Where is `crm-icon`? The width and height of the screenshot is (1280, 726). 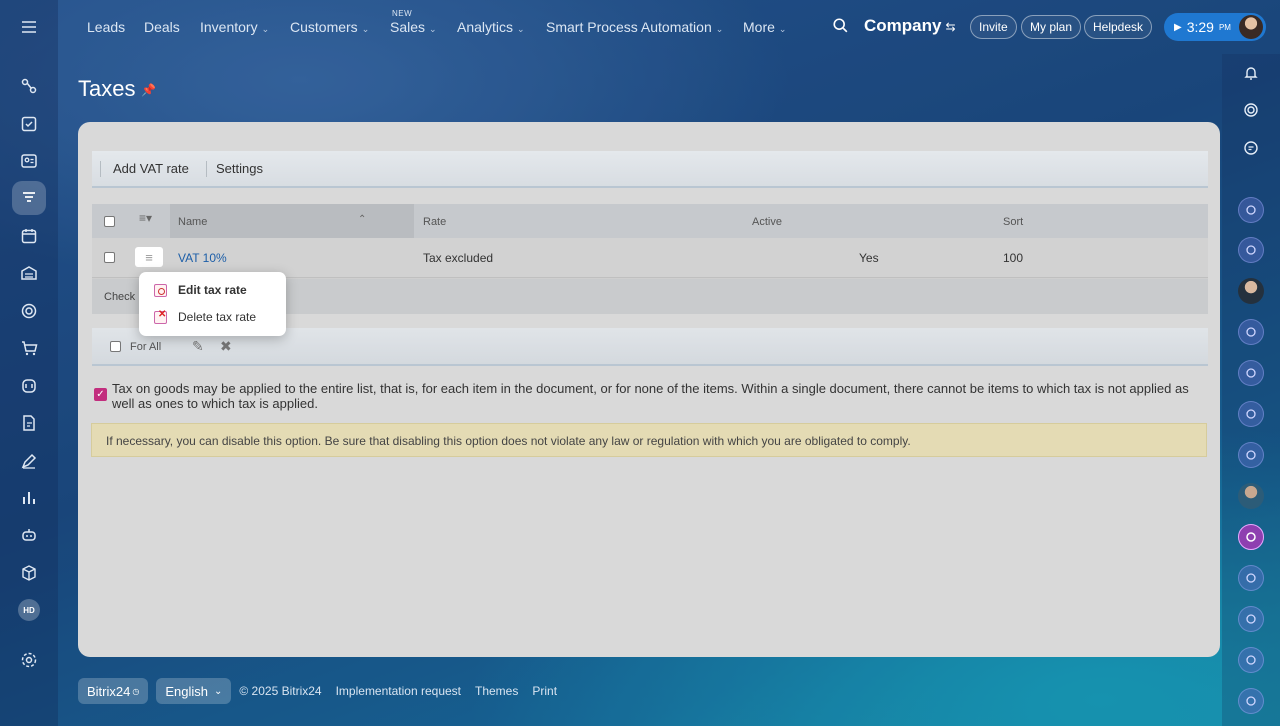 crm-icon is located at coordinates (29, 86).